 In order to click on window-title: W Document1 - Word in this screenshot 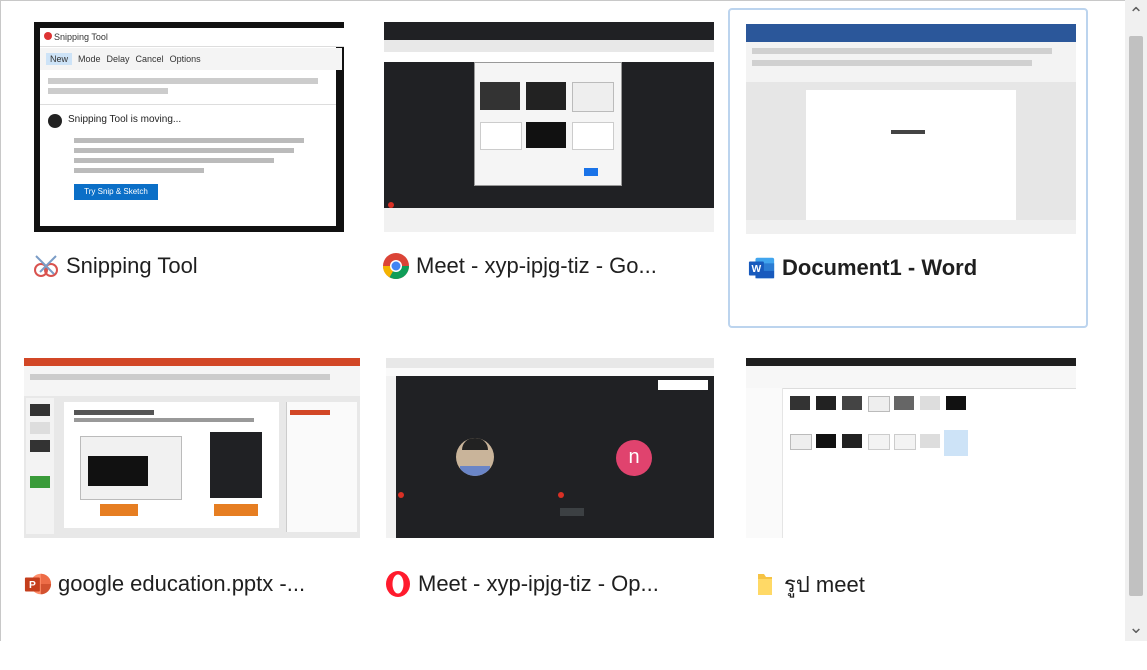, I will do `click(862, 268)`.